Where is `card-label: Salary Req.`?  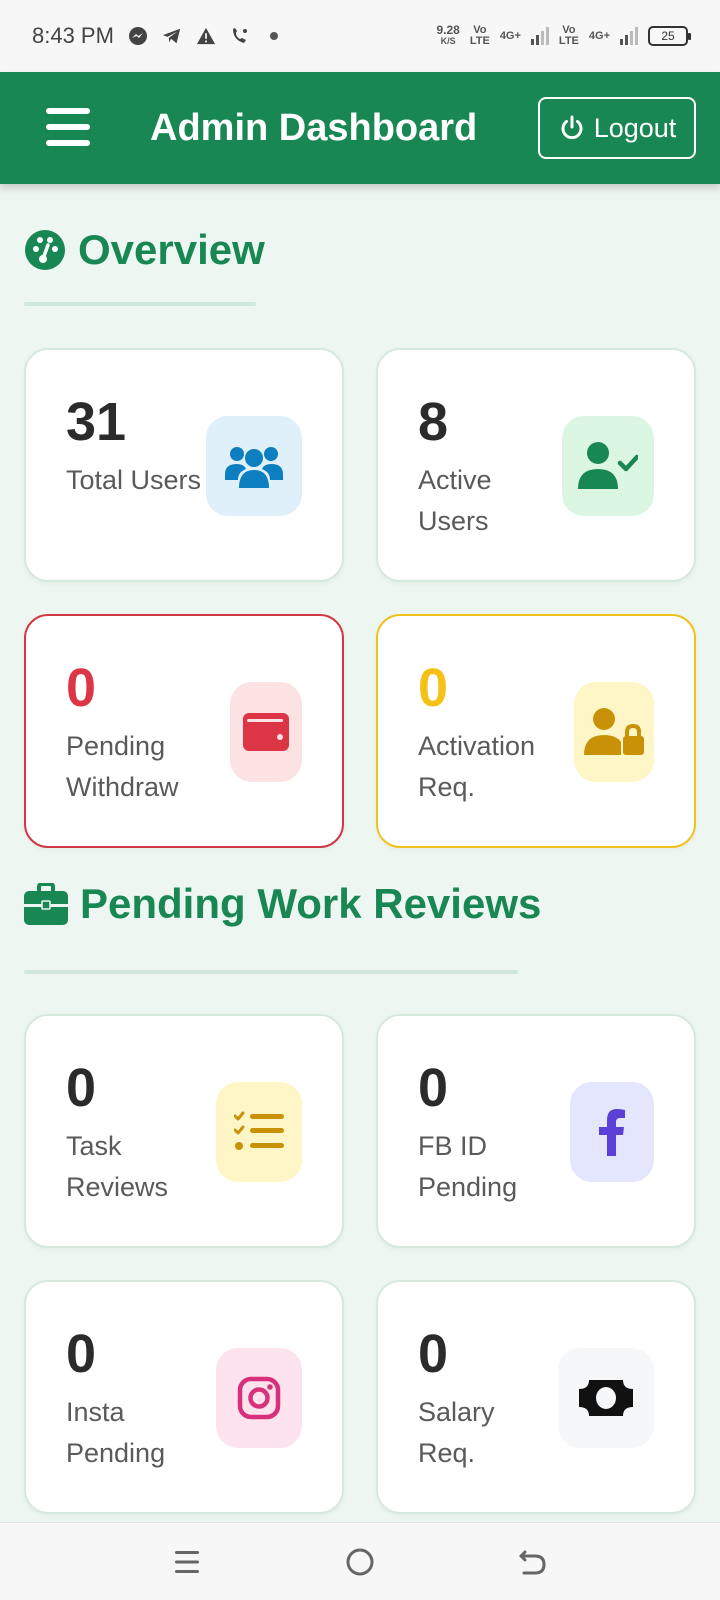
card-label: Salary Req. is located at coordinates (456, 1432).